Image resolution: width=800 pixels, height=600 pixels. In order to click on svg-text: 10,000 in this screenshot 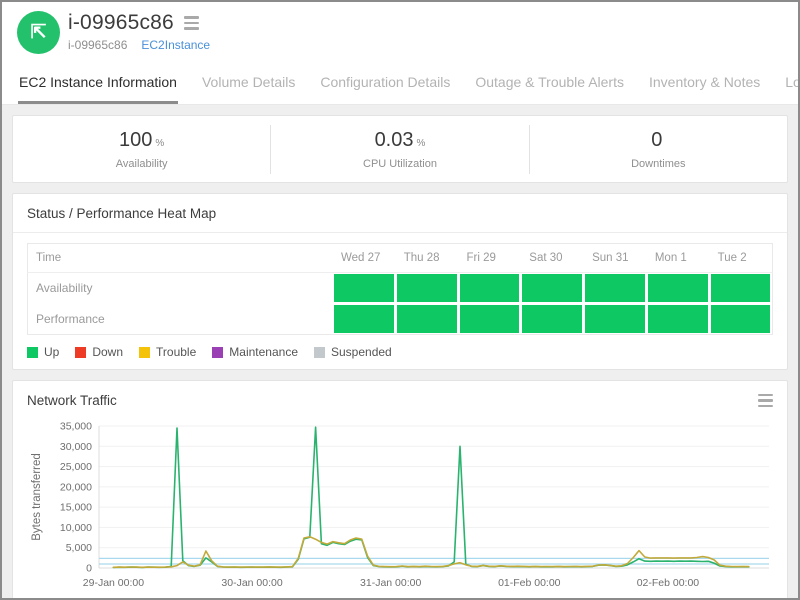, I will do `click(76, 528)`.